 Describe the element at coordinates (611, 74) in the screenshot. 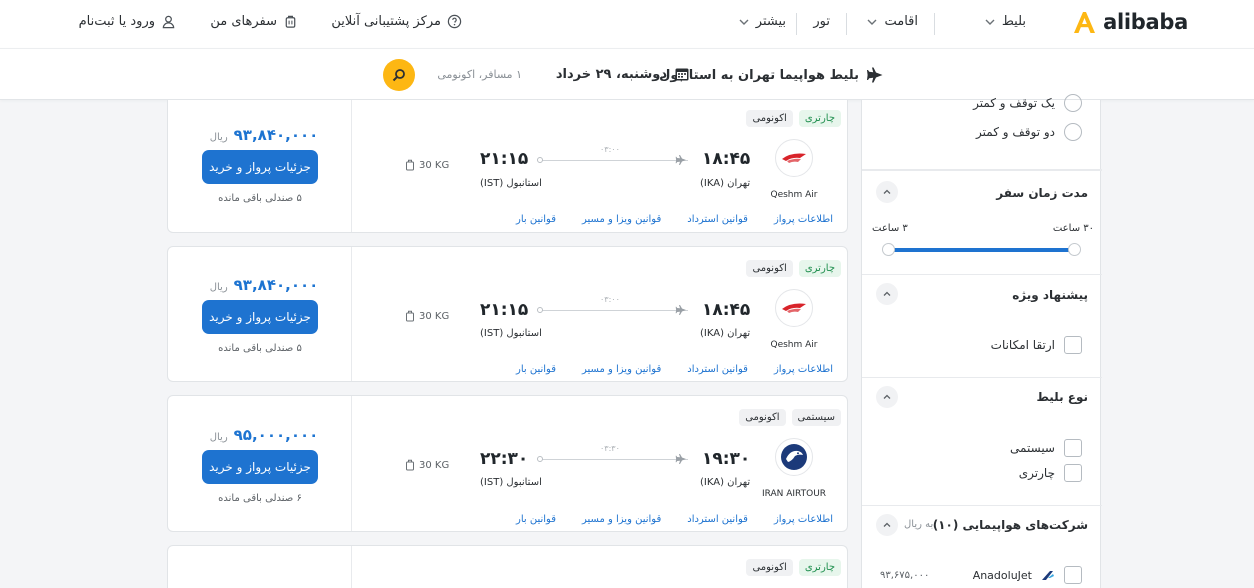

I see `date-summary-text: دوشنبه، ۲۹ خرداد` at that location.